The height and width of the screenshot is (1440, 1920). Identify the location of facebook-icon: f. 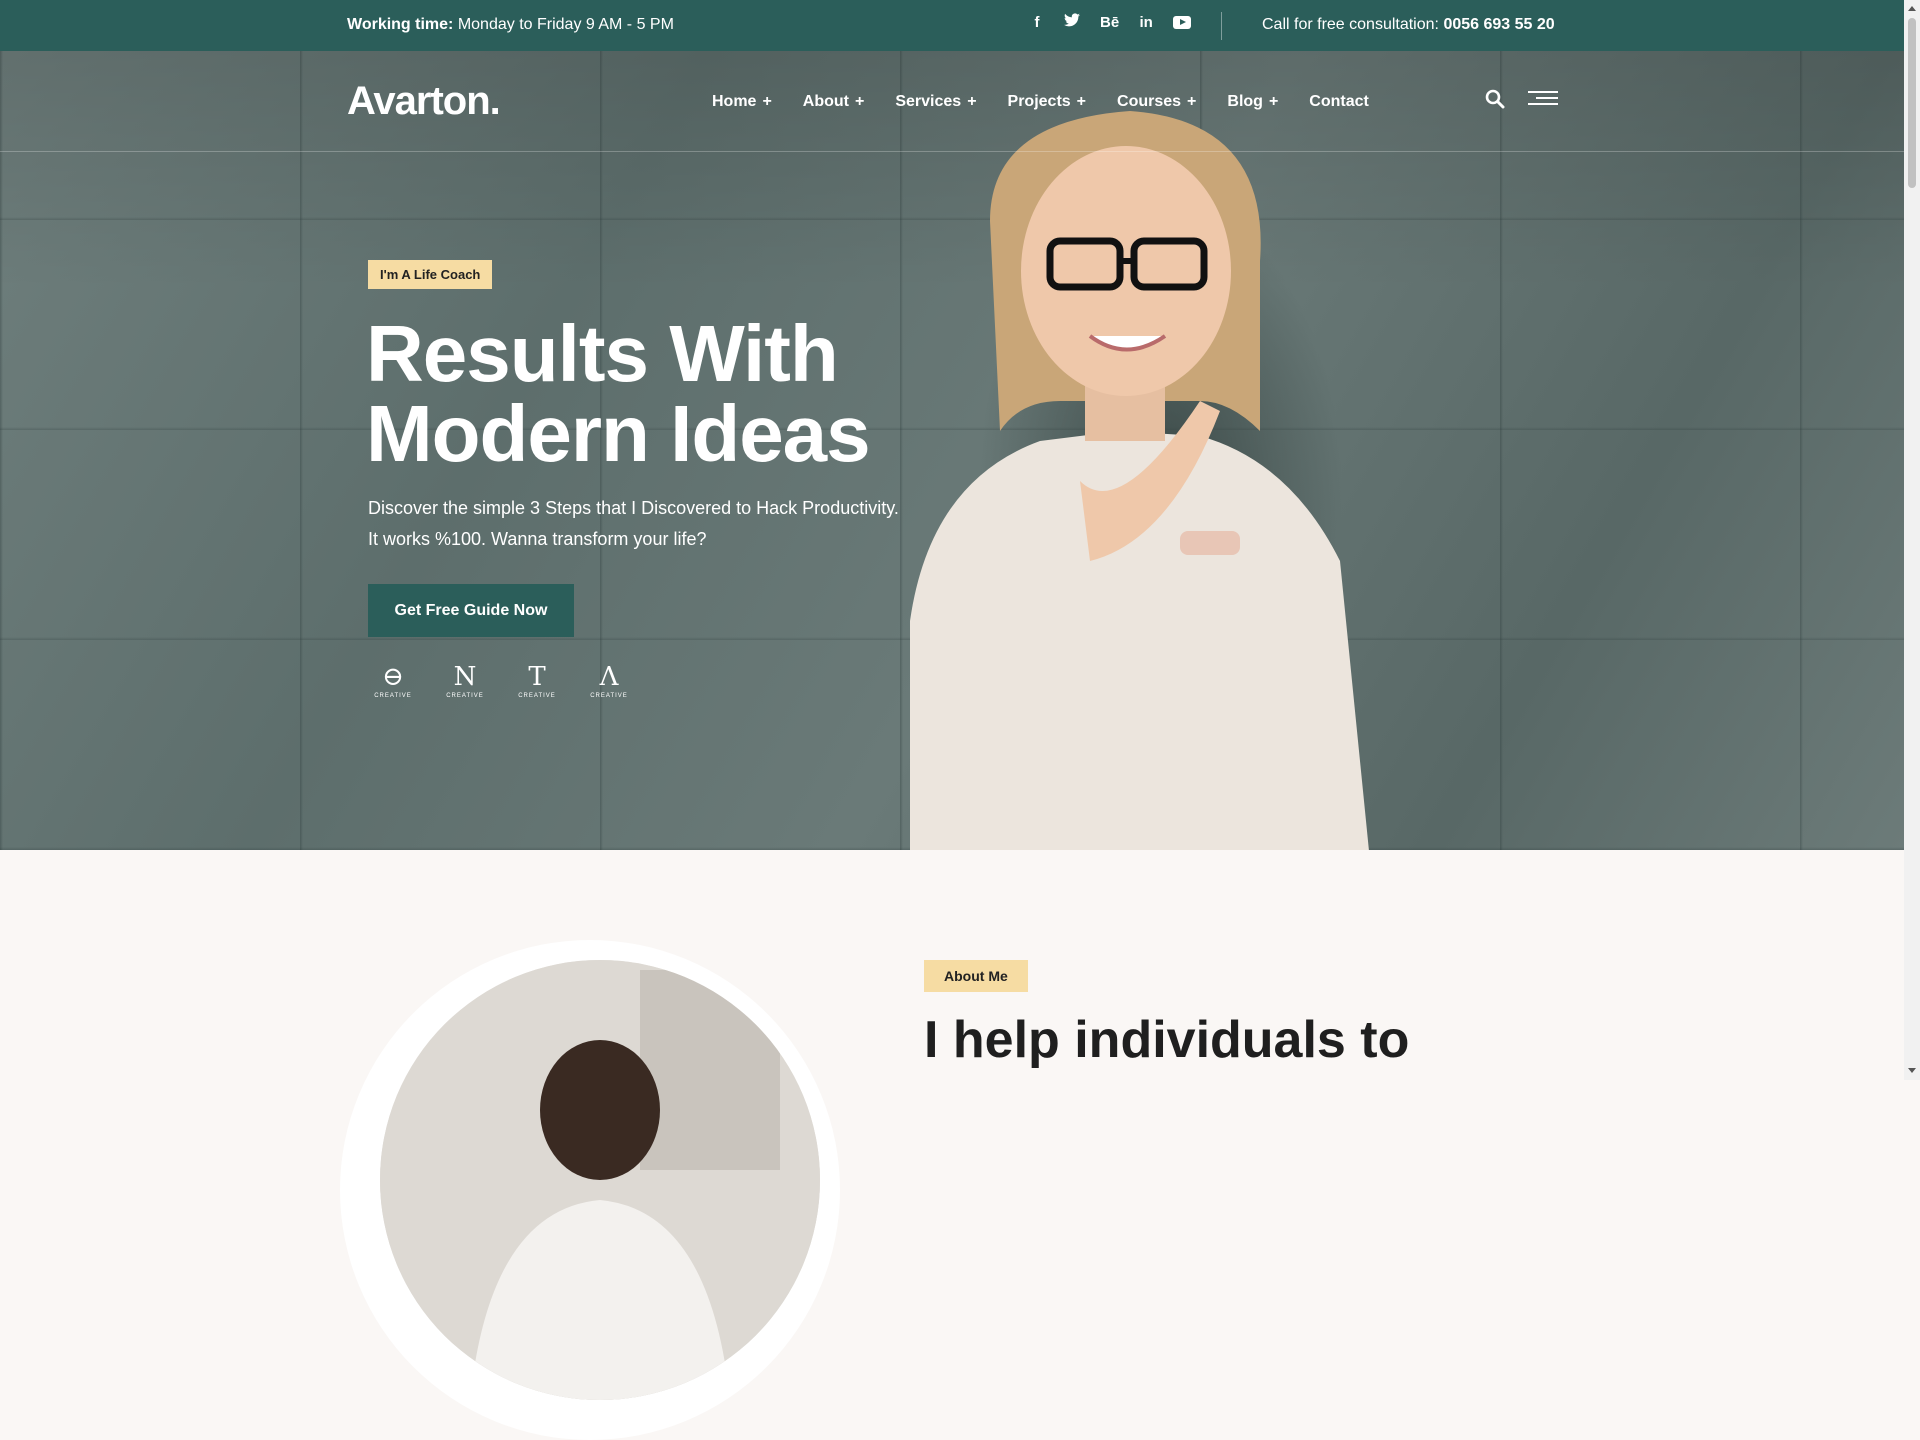
(1037, 22).